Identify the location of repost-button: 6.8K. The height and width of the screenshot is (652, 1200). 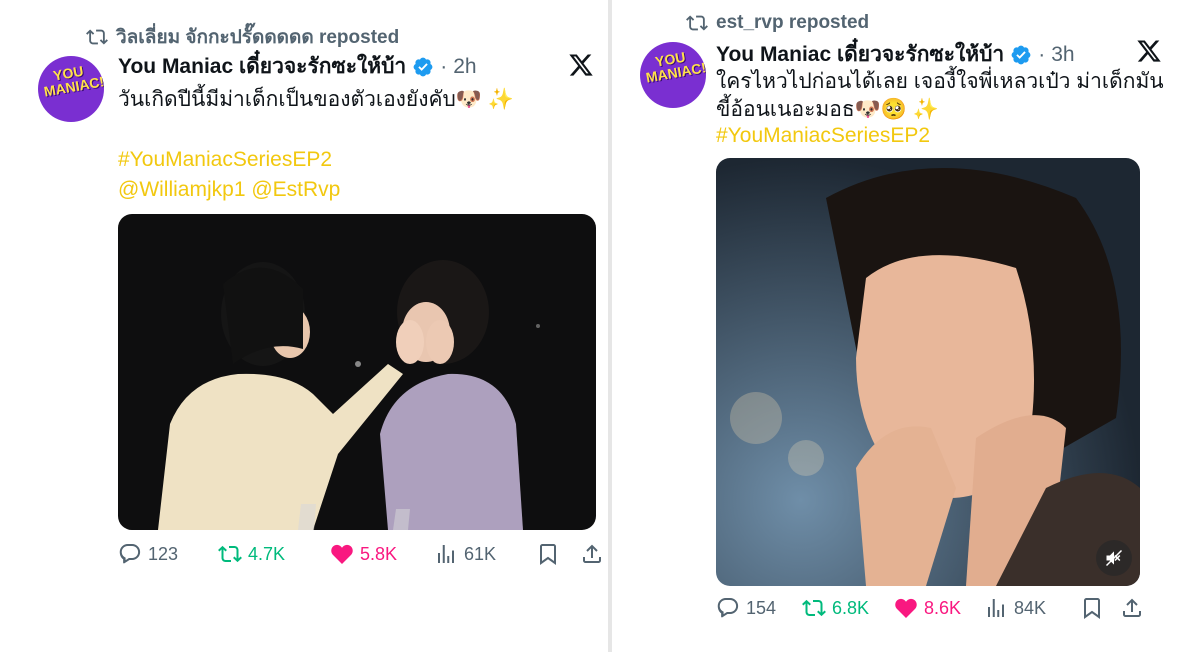
(848, 608).